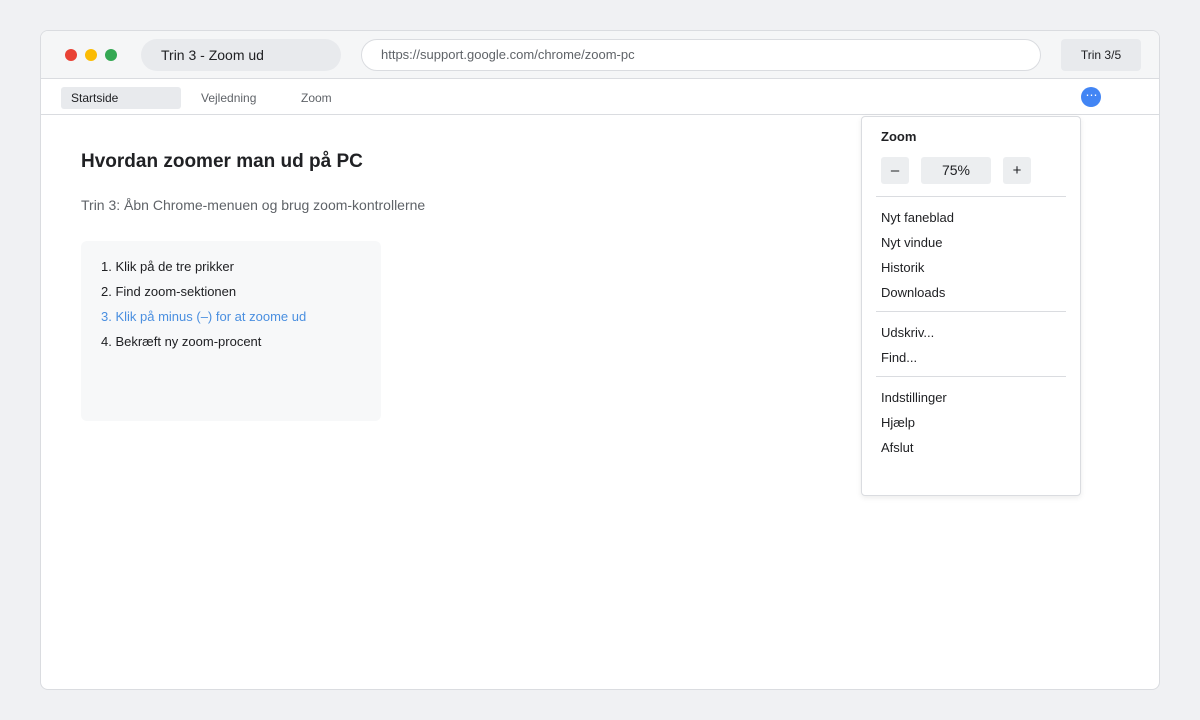  What do you see at coordinates (167, 266) in the screenshot?
I see `list-item: 1. Klik på de tre prikker` at bounding box center [167, 266].